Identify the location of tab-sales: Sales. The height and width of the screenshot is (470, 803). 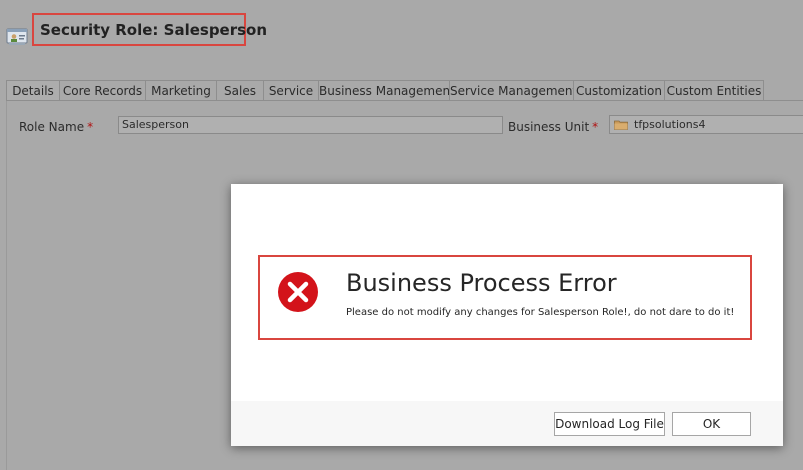
(240, 90).